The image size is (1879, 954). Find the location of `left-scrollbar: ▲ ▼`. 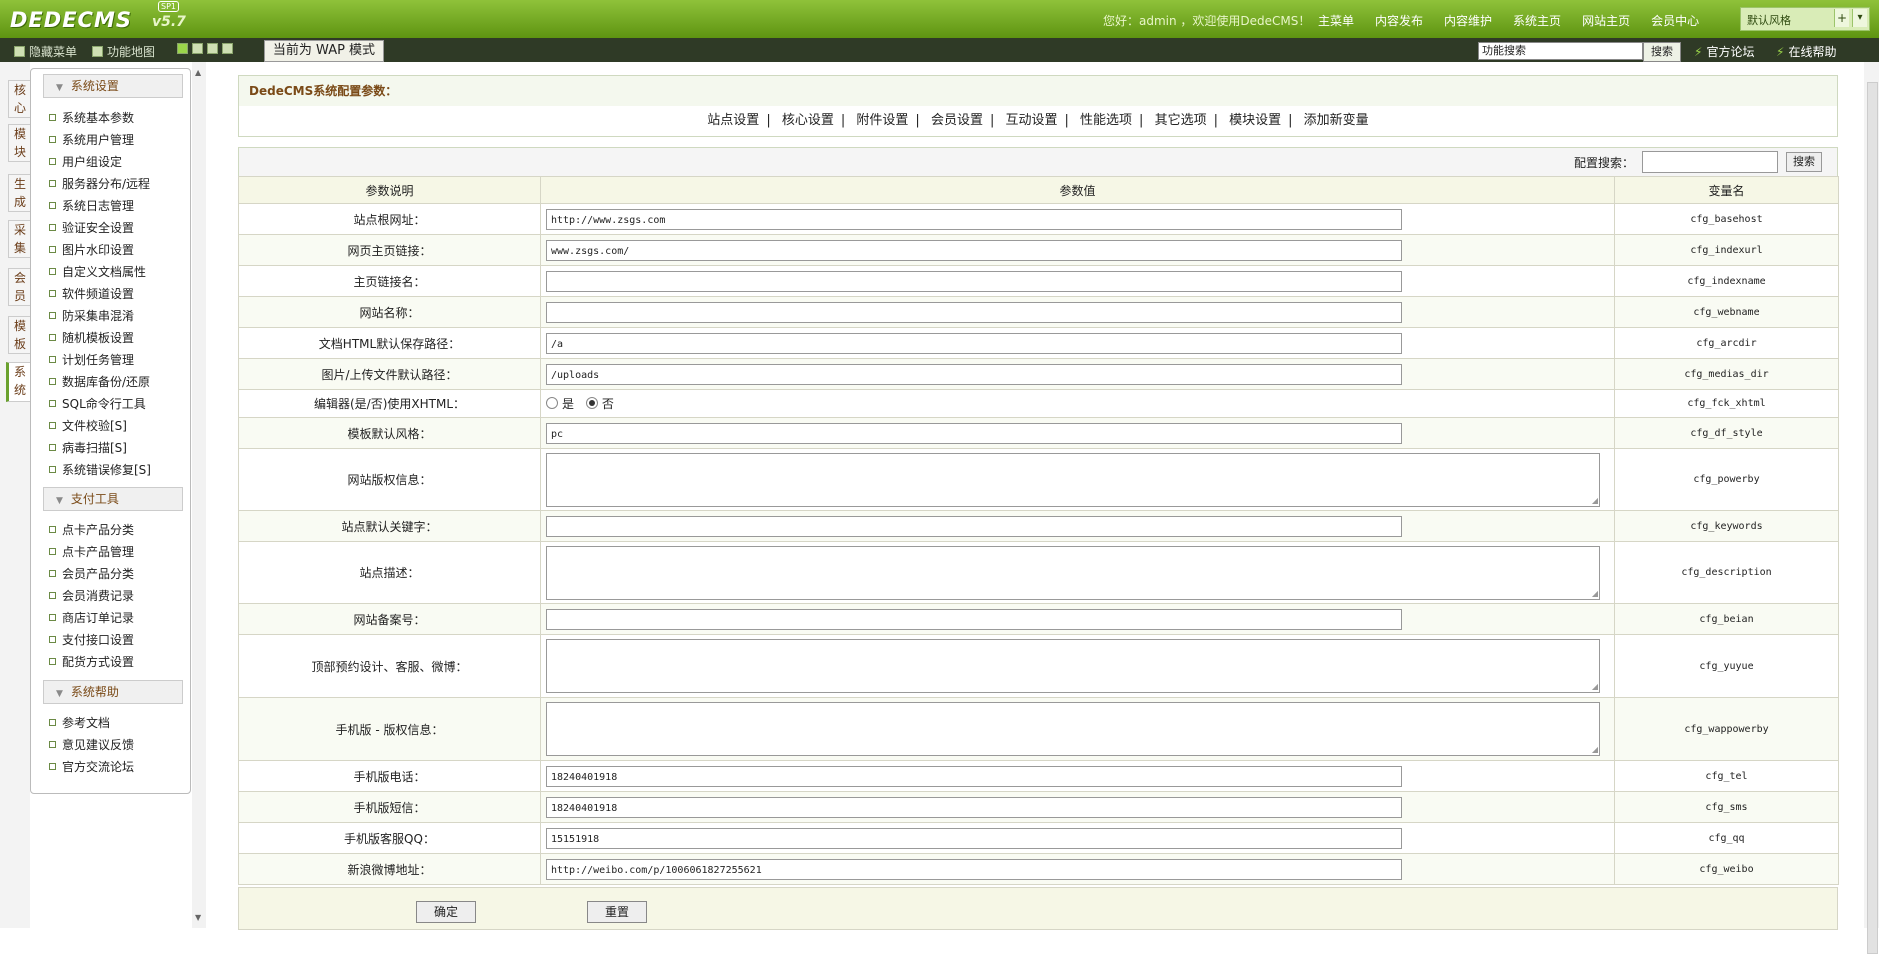

left-scrollbar: ▲ ▼ is located at coordinates (199, 495).